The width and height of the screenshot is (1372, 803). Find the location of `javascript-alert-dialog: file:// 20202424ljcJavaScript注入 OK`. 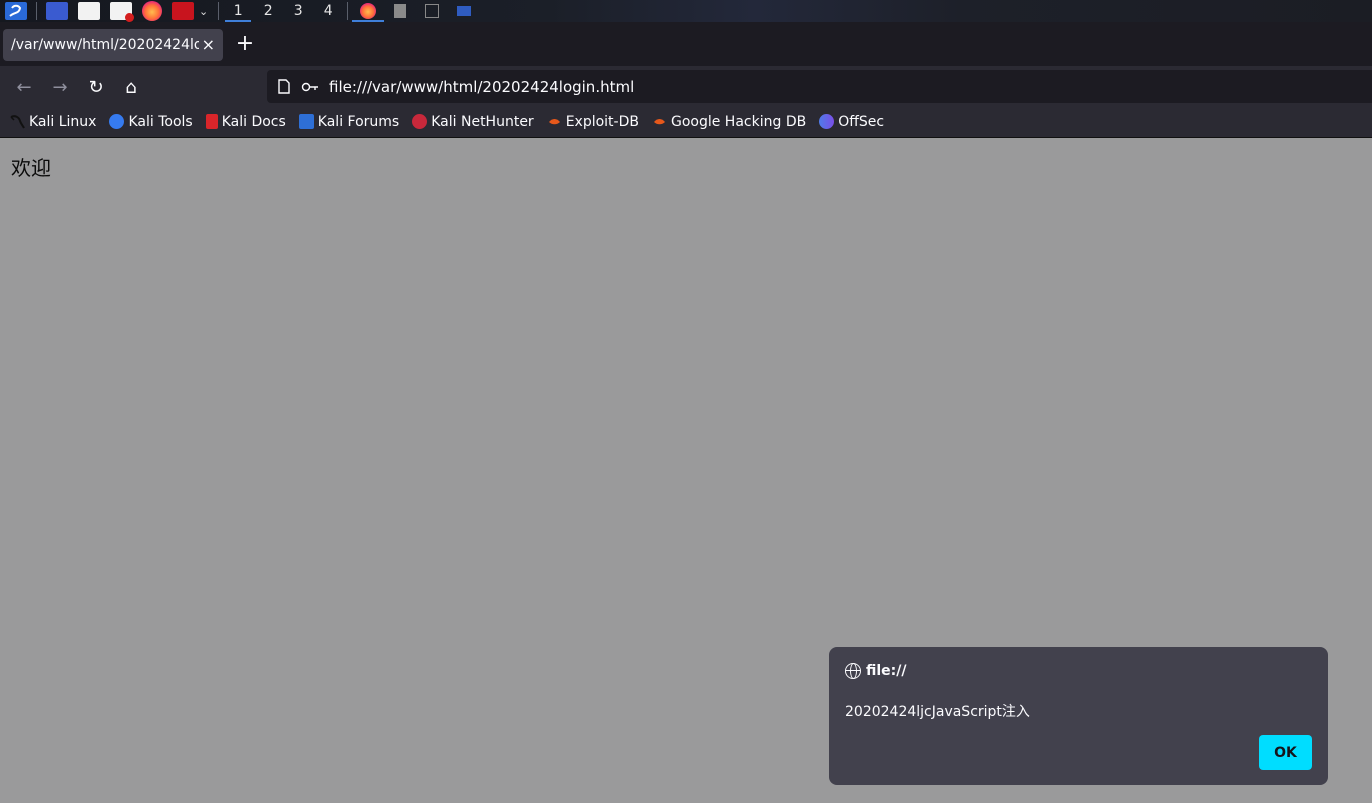

javascript-alert-dialog: file:// 20202424ljcJavaScript注入 OK is located at coordinates (1078, 716).